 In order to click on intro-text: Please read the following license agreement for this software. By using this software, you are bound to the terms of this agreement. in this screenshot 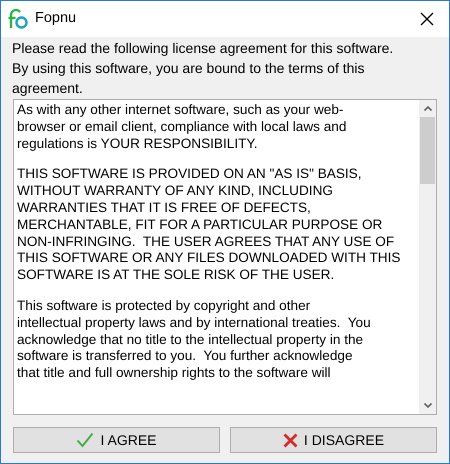, I will do `click(202, 68)`.